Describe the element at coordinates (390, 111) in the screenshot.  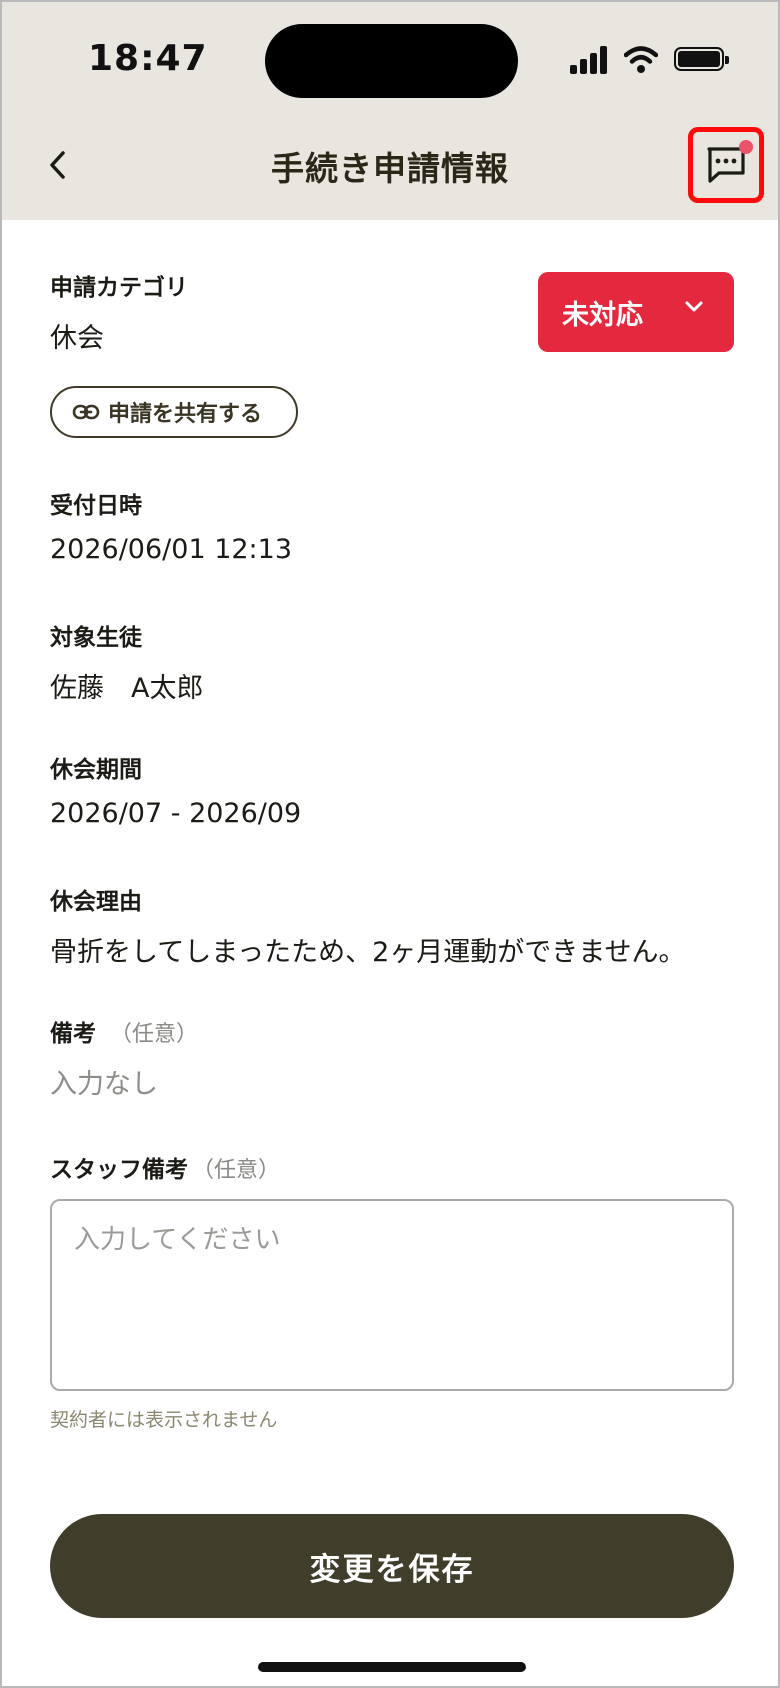
I see `app-header: 18:47 手続き申請情報` at that location.